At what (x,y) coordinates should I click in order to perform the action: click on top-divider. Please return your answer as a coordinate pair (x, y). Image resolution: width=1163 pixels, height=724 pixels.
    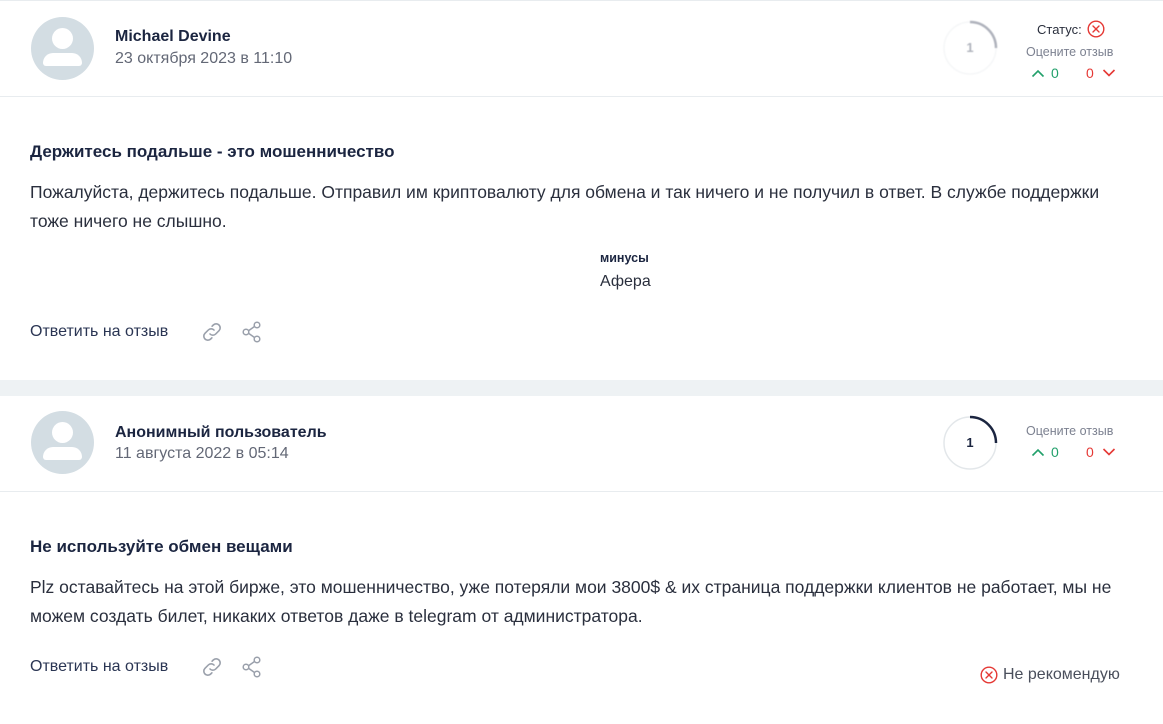
    Looking at the image, I should click on (581, 0).